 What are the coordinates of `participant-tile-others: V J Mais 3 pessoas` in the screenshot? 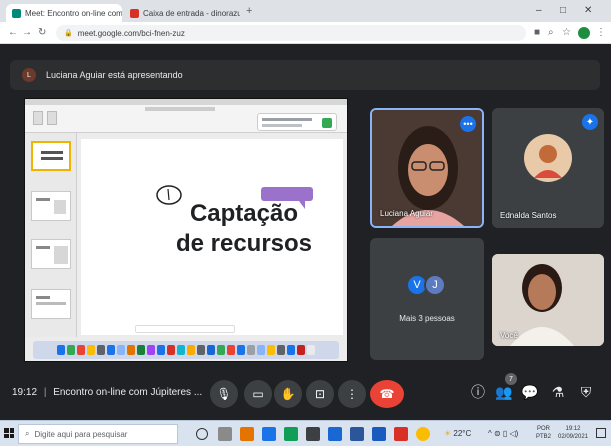 It's located at (427, 299).